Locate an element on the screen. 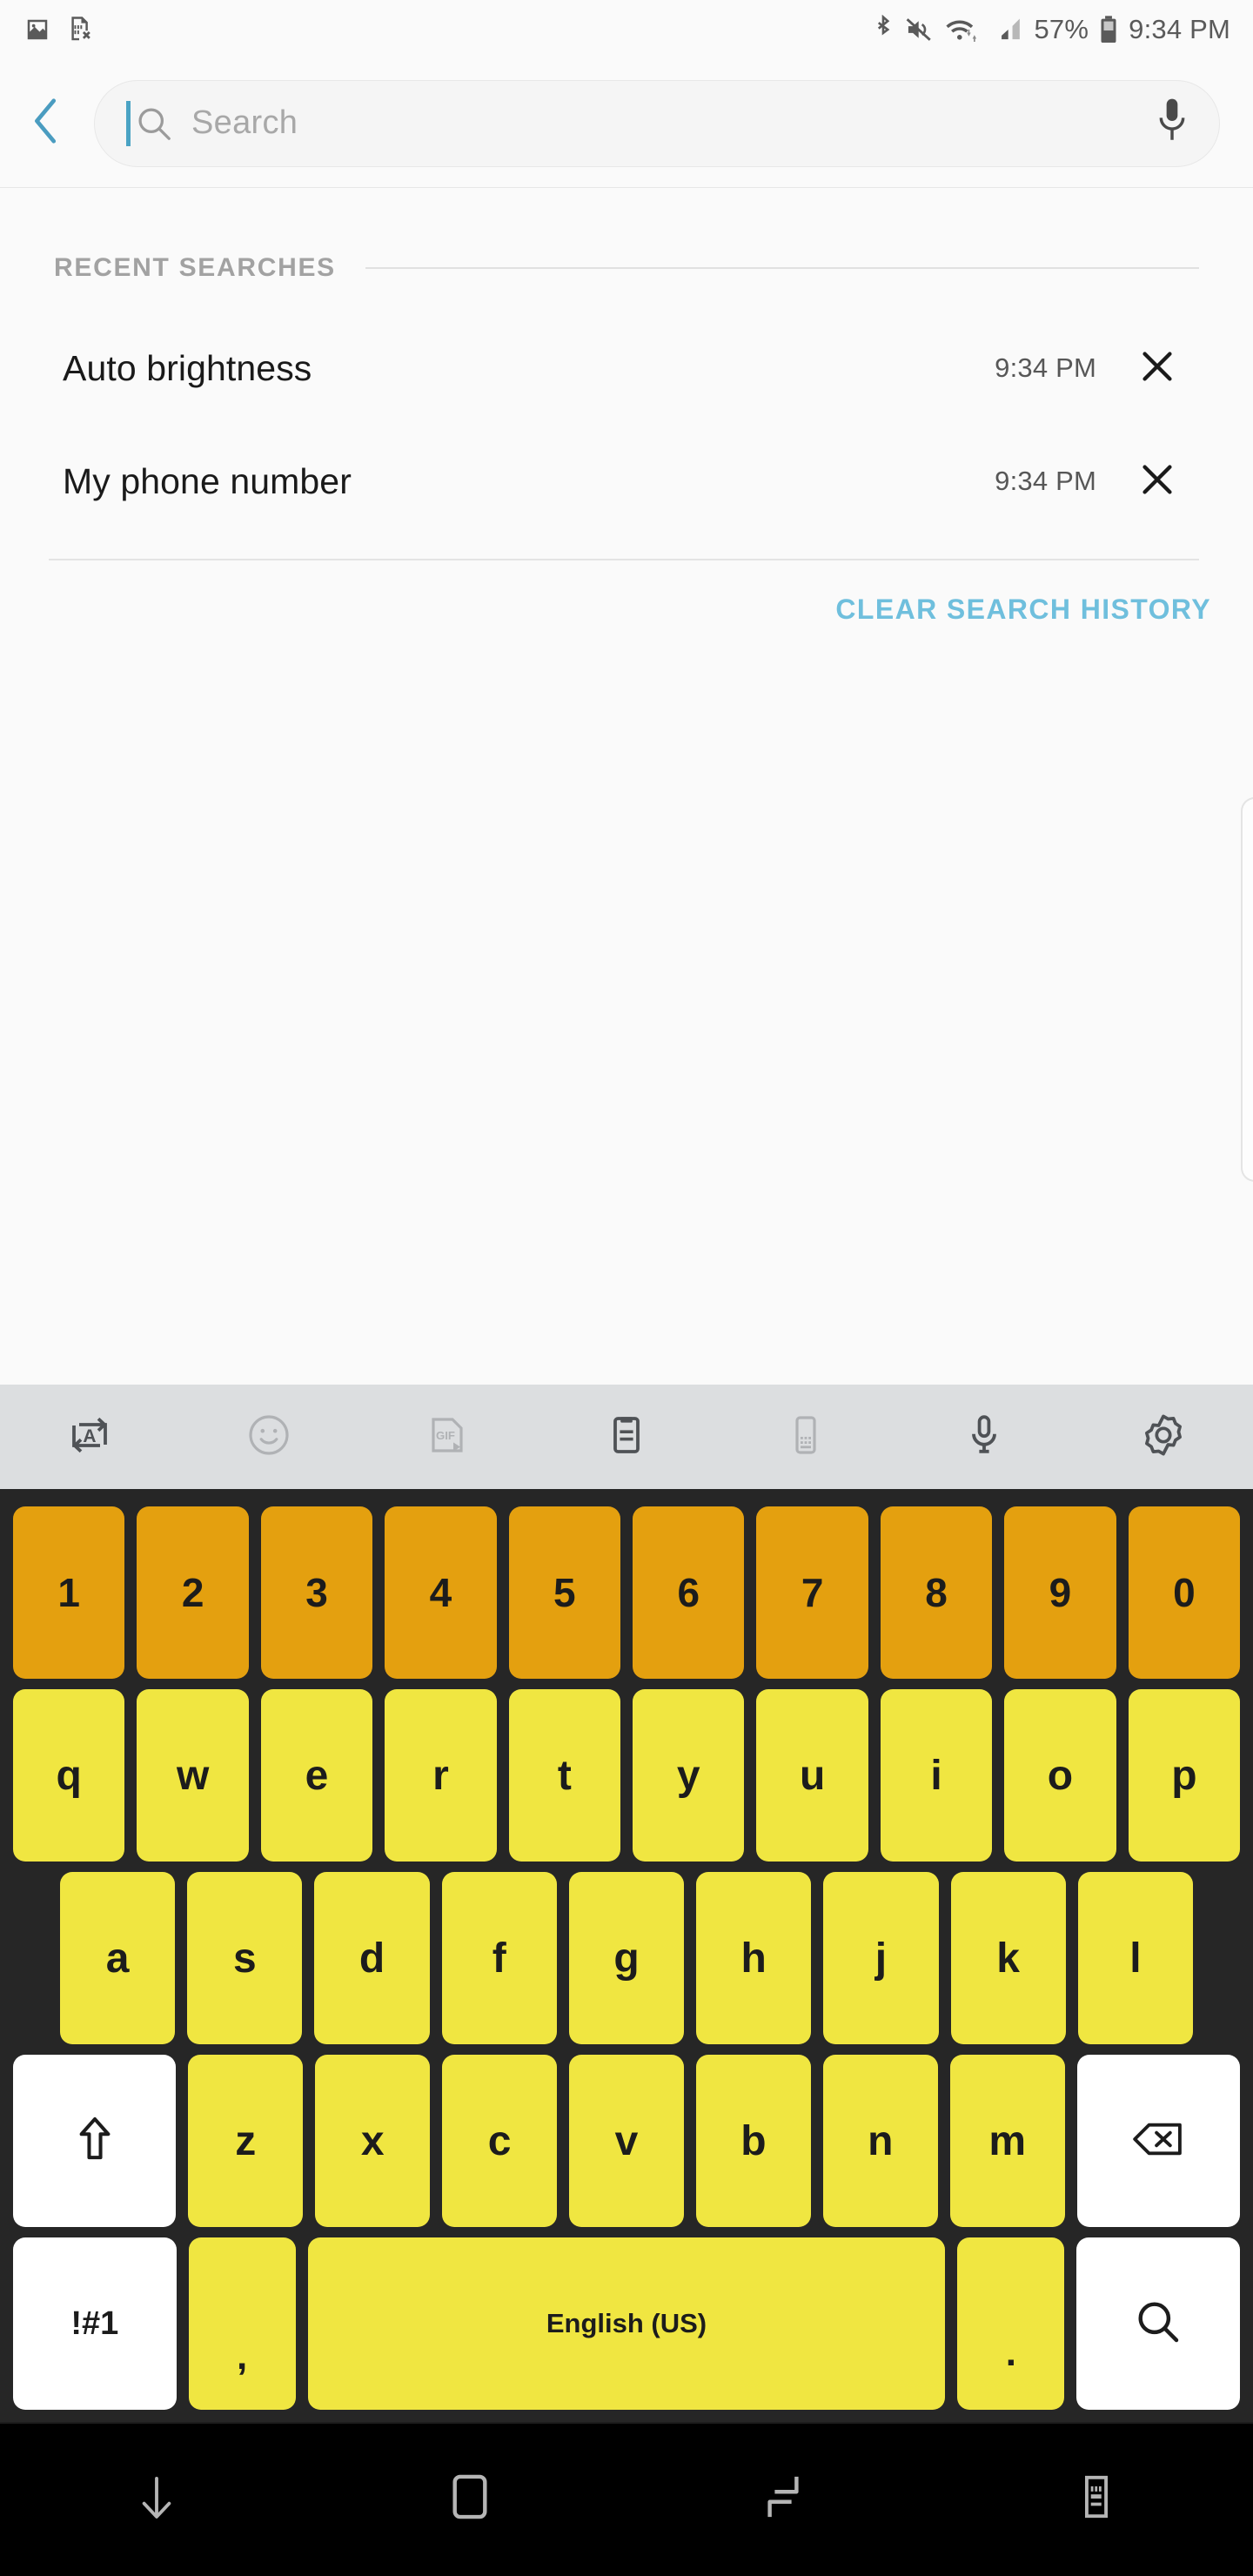 The image size is (1253, 2576). key-f: f is located at coordinates (499, 1958).